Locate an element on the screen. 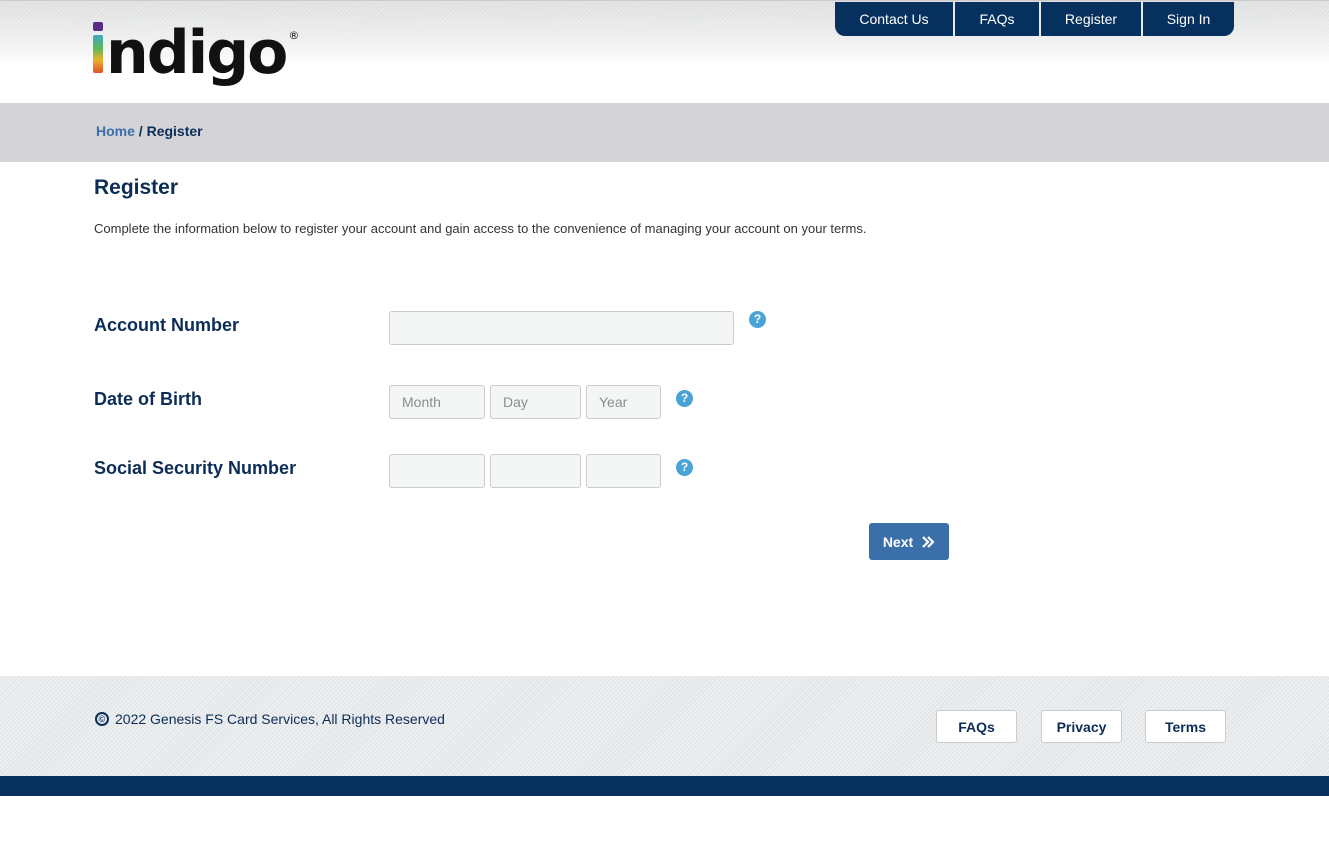  dob-day-input is located at coordinates (535, 402).